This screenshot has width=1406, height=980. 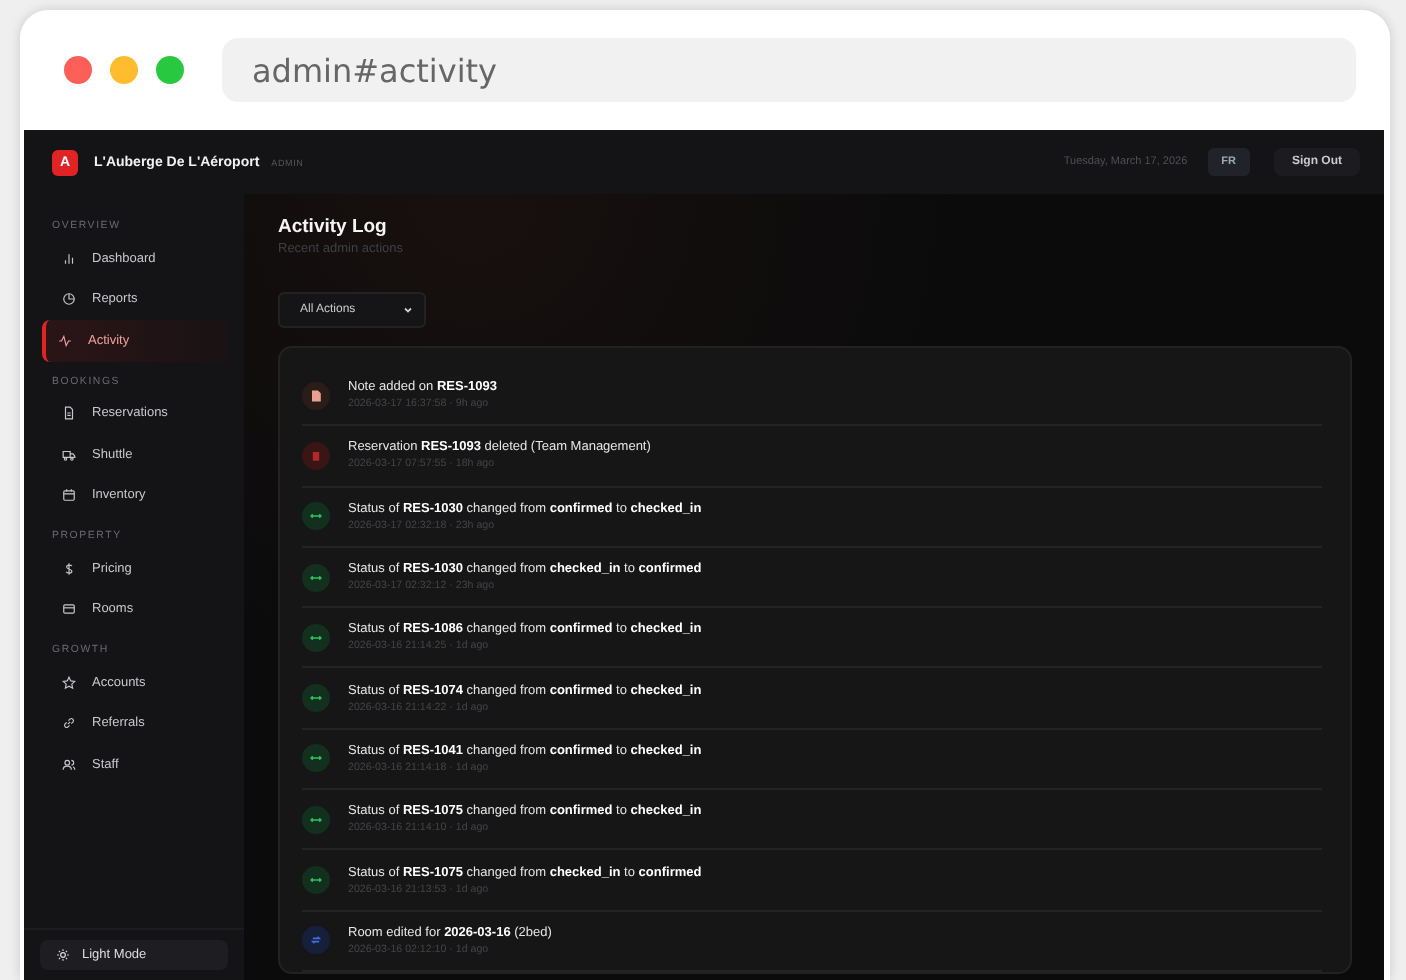 What do you see at coordinates (333, 227) in the screenshot?
I see `page-title: Activity Log` at bounding box center [333, 227].